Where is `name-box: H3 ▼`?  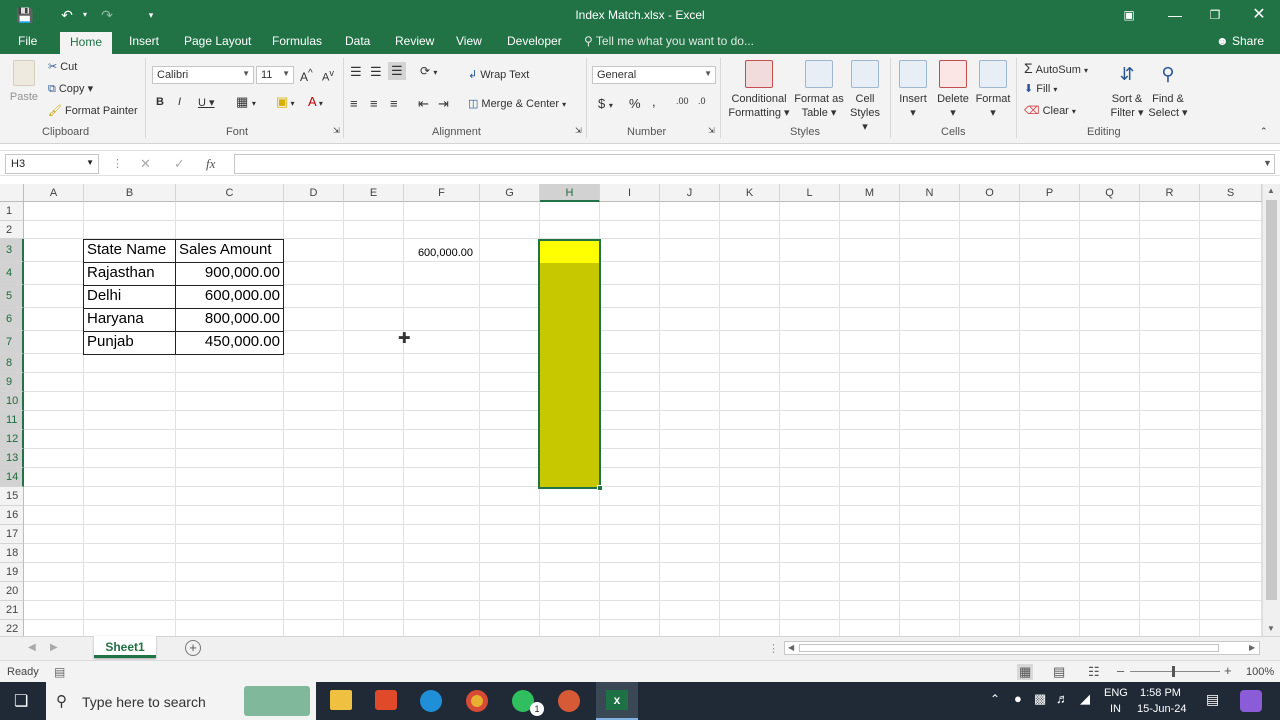
name-box: H3 ▼ is located at coordinates (52, 164).